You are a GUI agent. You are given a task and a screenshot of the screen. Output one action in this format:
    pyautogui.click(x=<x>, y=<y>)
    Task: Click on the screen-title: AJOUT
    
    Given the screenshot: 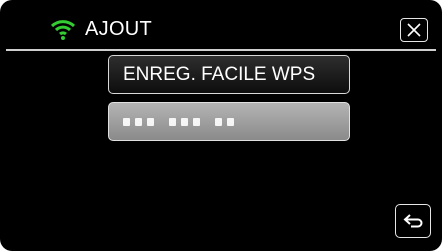 What is the action you would take?
    pyautogui.click(x=119, y=29)
    